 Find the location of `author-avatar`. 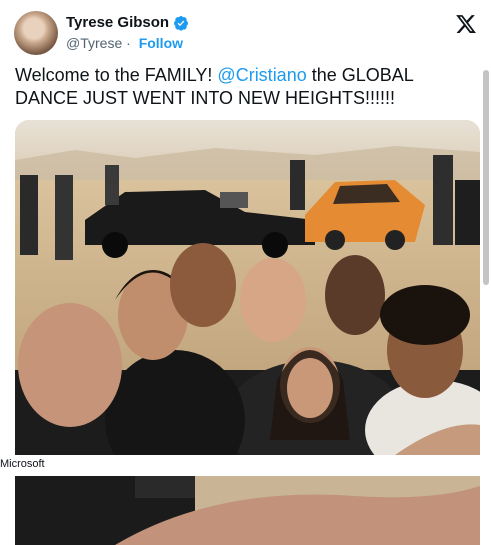

author-avatar is located at coordinates (36, 33).